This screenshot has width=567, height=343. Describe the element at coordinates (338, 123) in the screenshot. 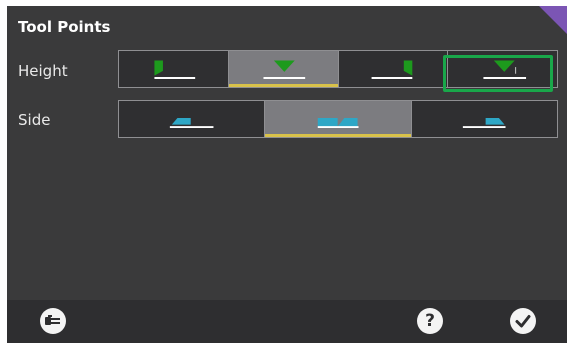

I see `side-center-icon` at that location.